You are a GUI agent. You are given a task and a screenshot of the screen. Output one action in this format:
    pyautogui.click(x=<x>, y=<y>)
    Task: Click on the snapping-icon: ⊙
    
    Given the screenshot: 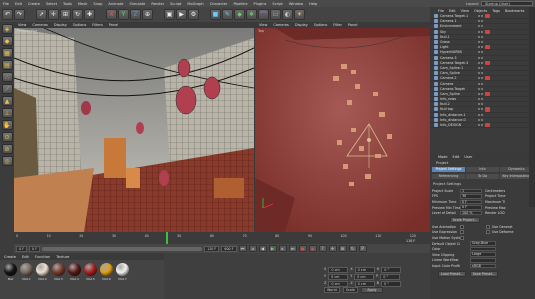 What is the action you would take?
    pyautogui.click(x=7, y=137)
    